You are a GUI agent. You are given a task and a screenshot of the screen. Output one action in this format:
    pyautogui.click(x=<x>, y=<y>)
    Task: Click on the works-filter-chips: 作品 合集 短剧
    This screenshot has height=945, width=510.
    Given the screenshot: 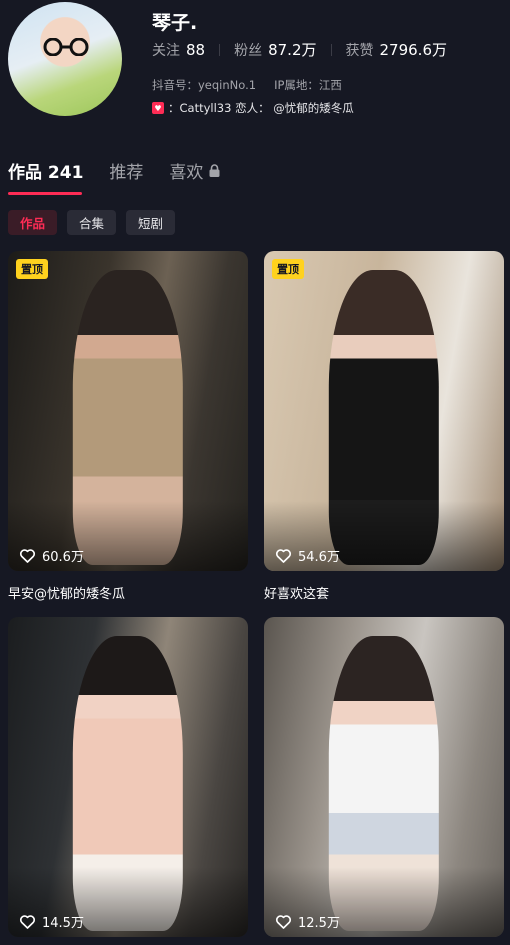 What is the action you would take?
    pyautogui.click(x=96, y=222)
    